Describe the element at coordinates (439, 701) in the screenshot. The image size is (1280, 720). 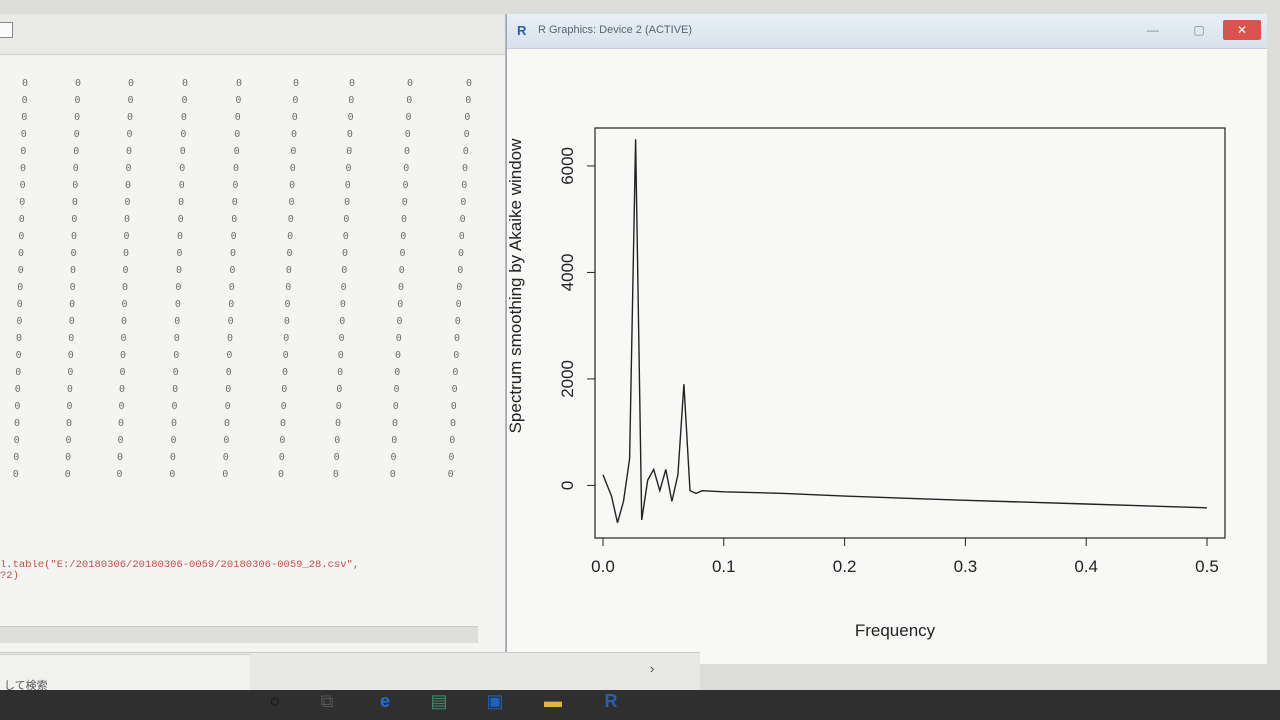
I see `store-icon: ▤` at that location.